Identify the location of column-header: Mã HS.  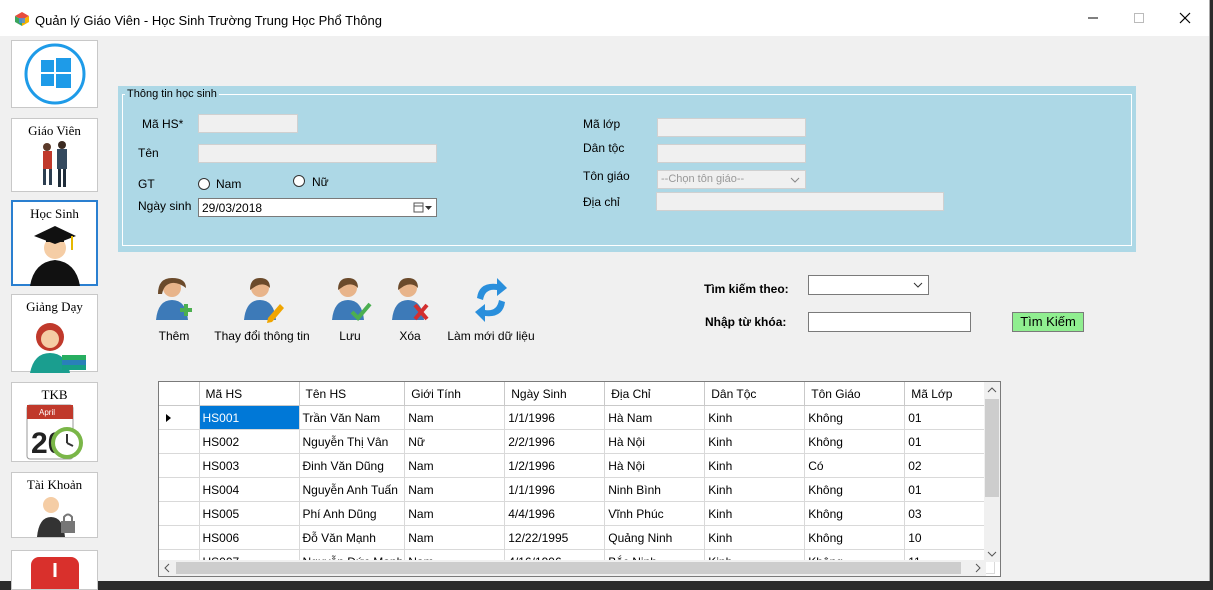
(249, 394).